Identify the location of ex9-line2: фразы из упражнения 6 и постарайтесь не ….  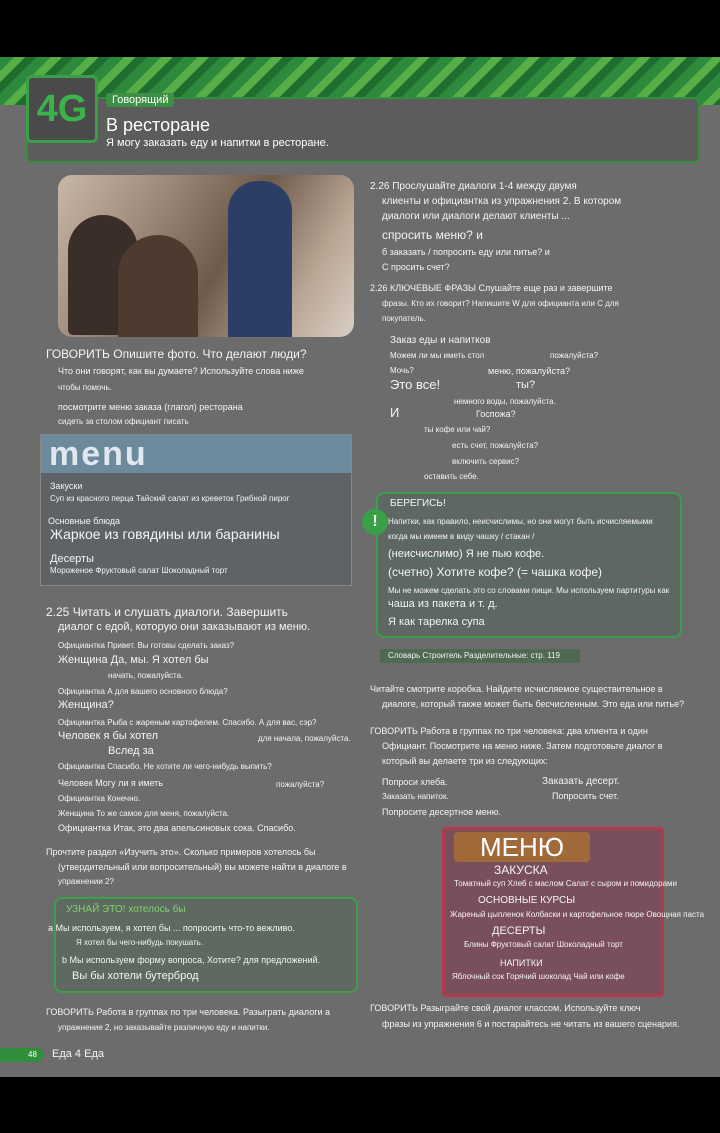
(531, 1024).